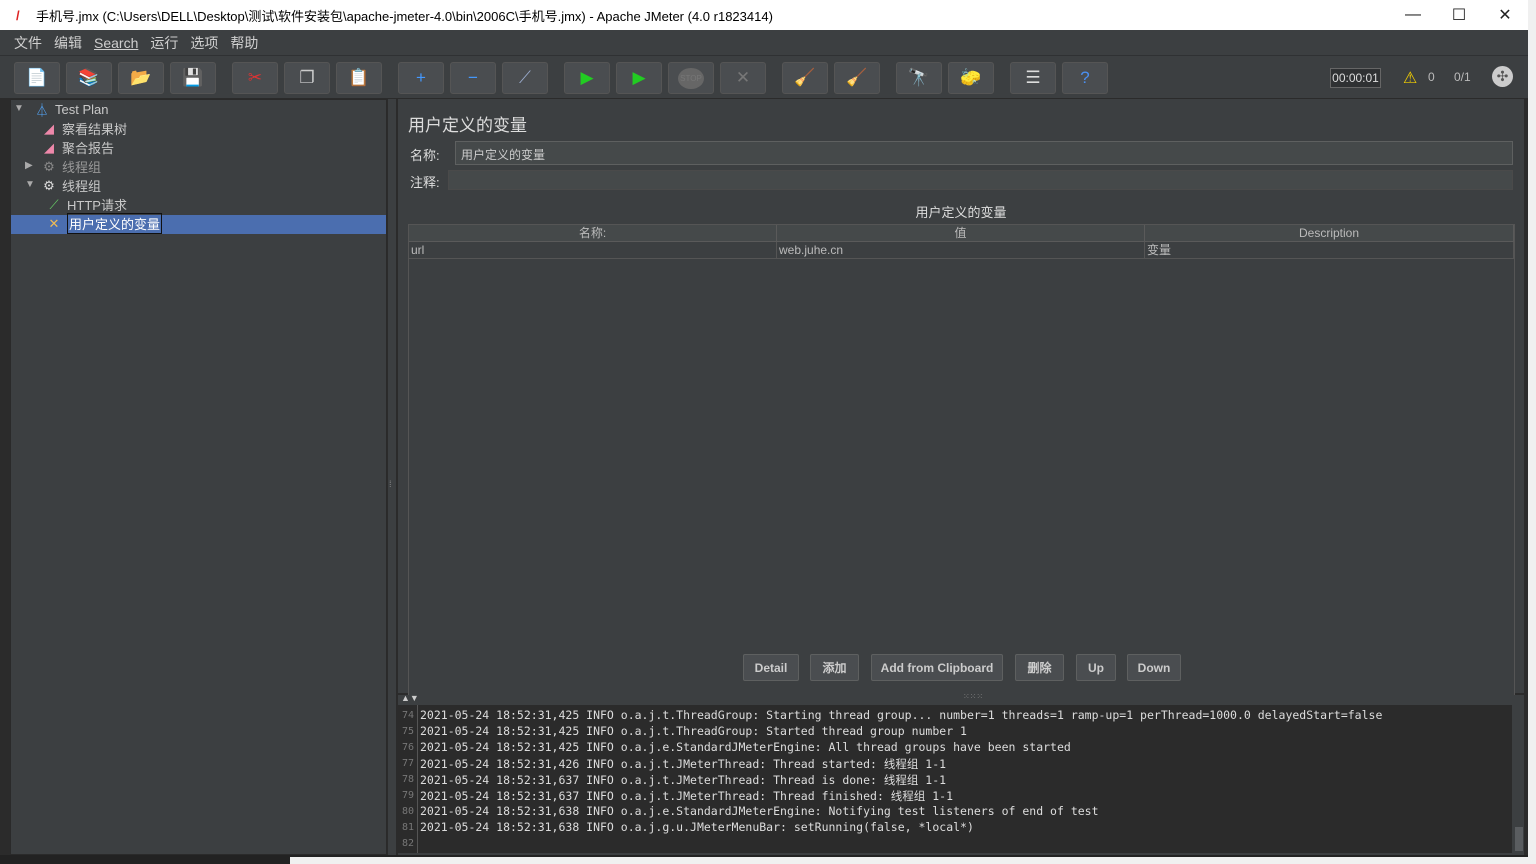 This screenshot has width=1536, height=864. I want to click on collapse-button: −, so click(473, 78).